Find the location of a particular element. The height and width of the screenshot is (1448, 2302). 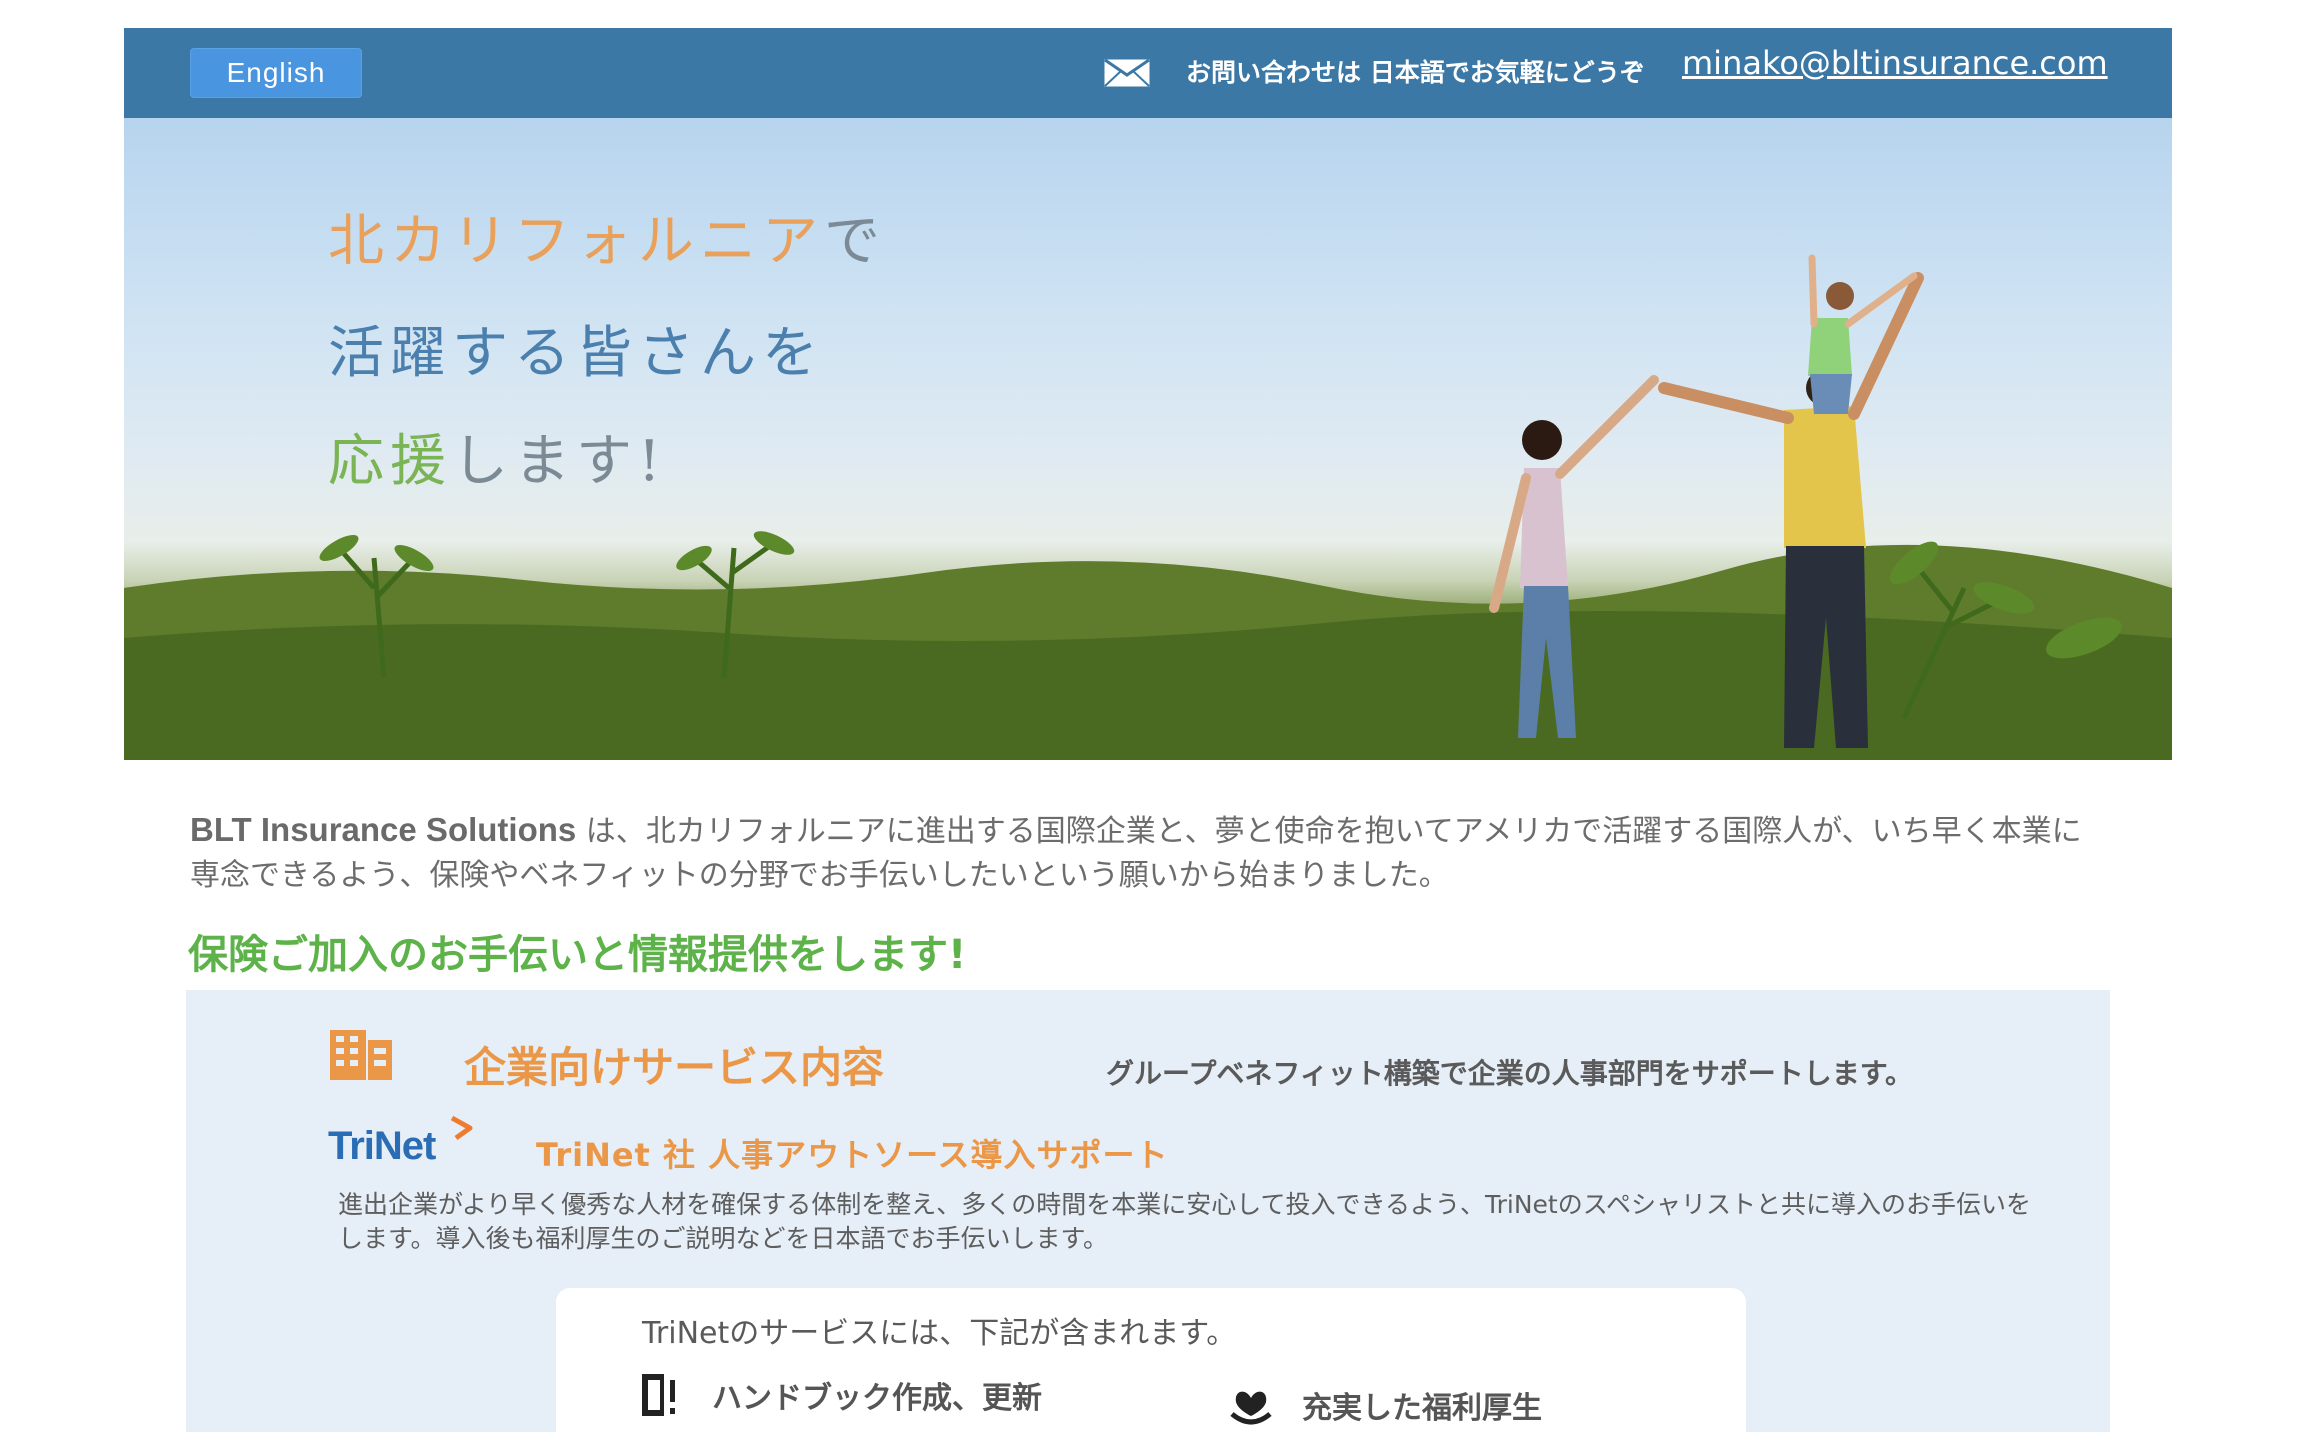

building-icon is located at coordinates (361, 1055).